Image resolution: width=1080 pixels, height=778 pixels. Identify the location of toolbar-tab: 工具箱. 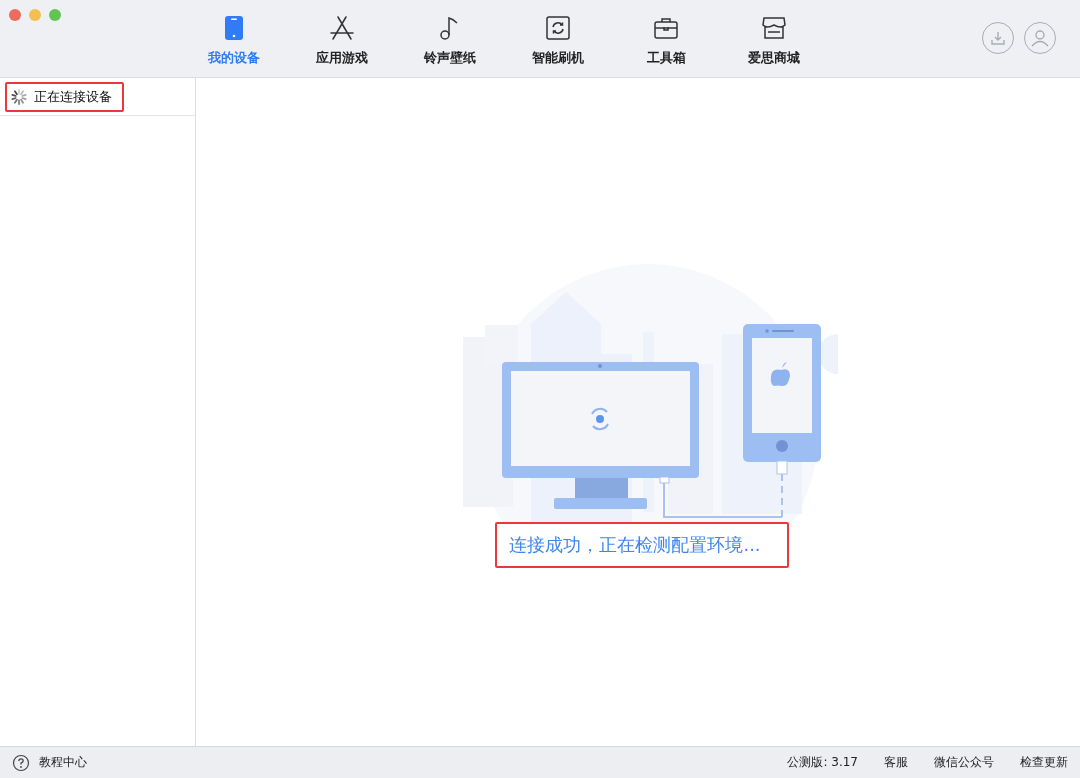
(666, 38).